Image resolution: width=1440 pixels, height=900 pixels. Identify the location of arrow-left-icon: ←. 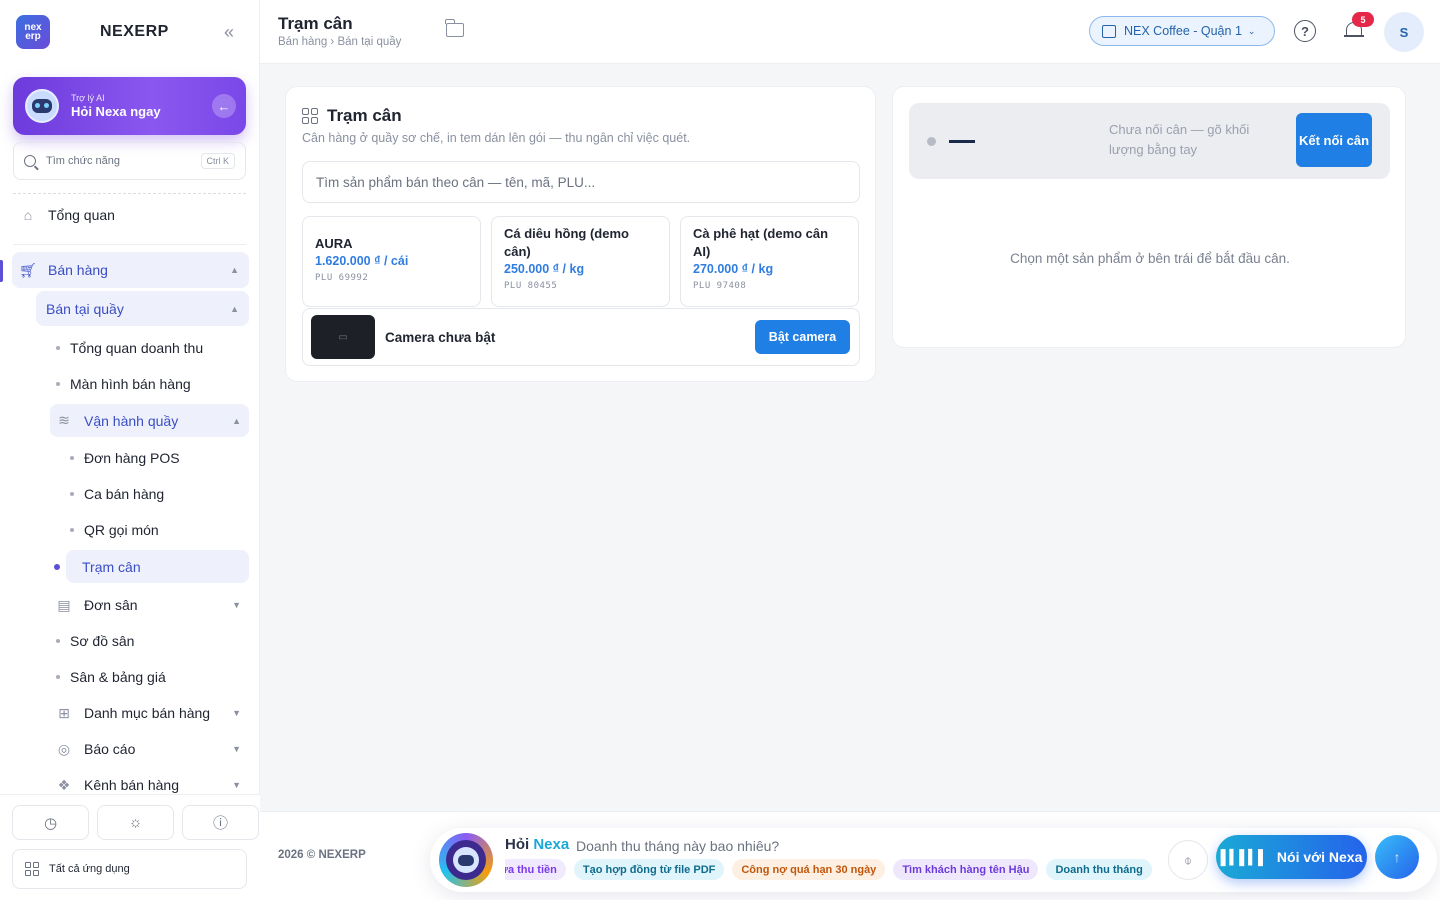
(224, 106).